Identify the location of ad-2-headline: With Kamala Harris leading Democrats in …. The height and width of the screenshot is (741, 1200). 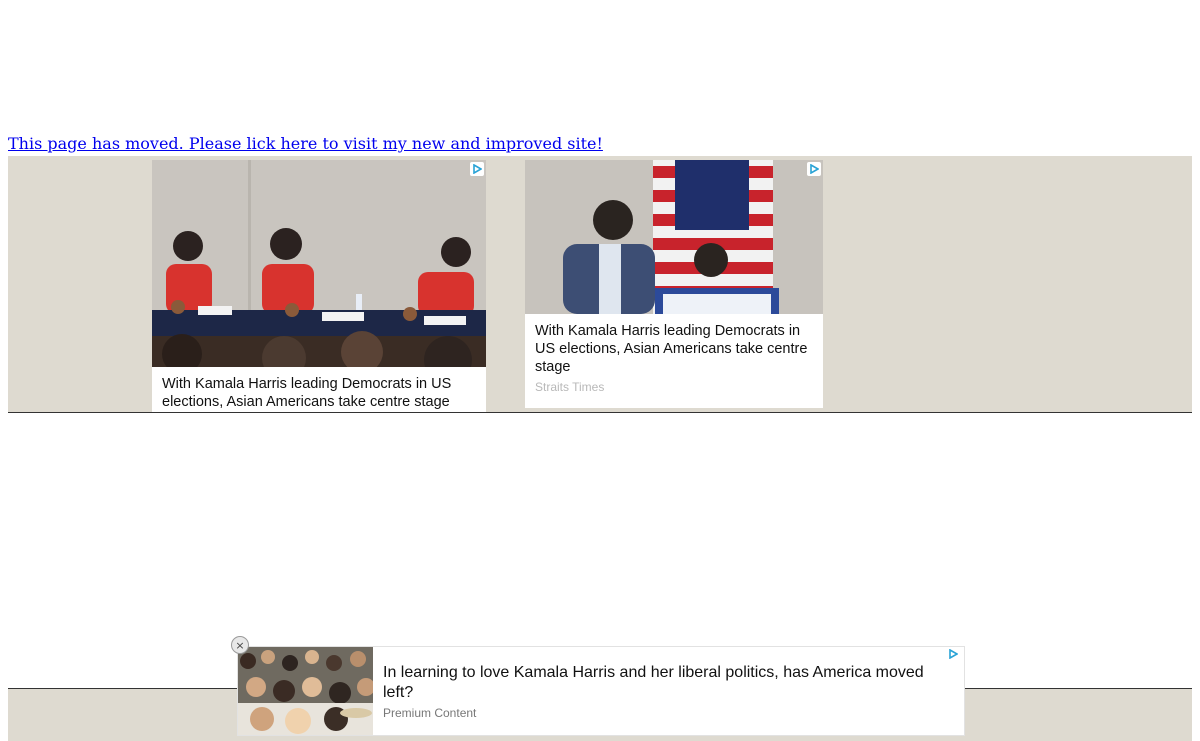
(674, 345).